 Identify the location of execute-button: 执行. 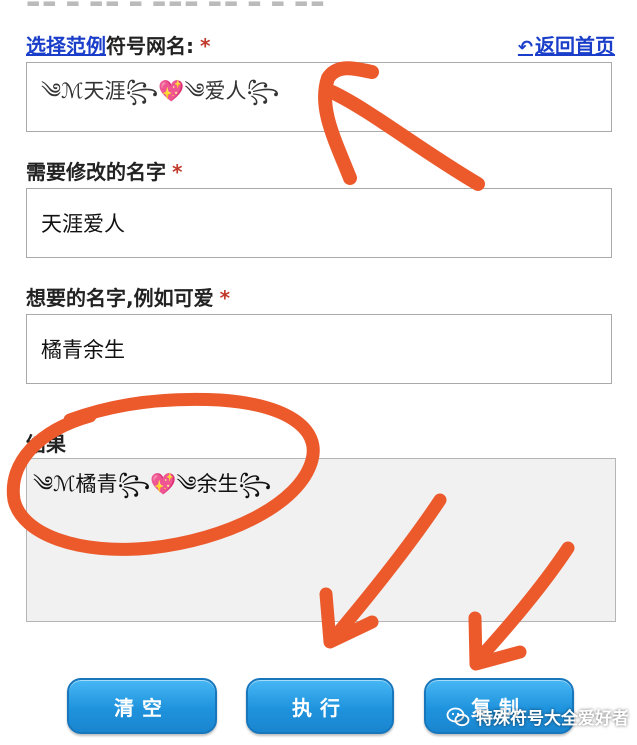
(320, 706).